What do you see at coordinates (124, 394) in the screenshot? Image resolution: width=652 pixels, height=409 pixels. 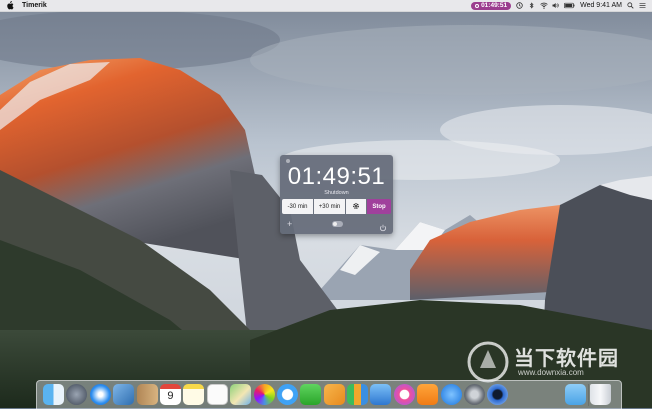 I see `dock-preview-icon` at bounding box center [124, 394].